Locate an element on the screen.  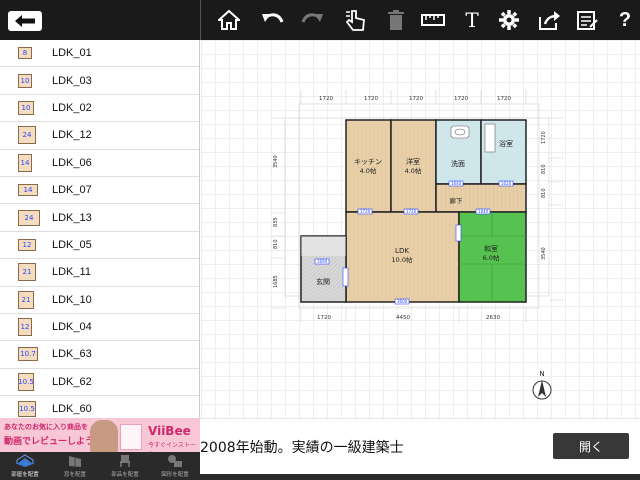
list-item-label: LDK_05 is located at coordinates (72, 244).